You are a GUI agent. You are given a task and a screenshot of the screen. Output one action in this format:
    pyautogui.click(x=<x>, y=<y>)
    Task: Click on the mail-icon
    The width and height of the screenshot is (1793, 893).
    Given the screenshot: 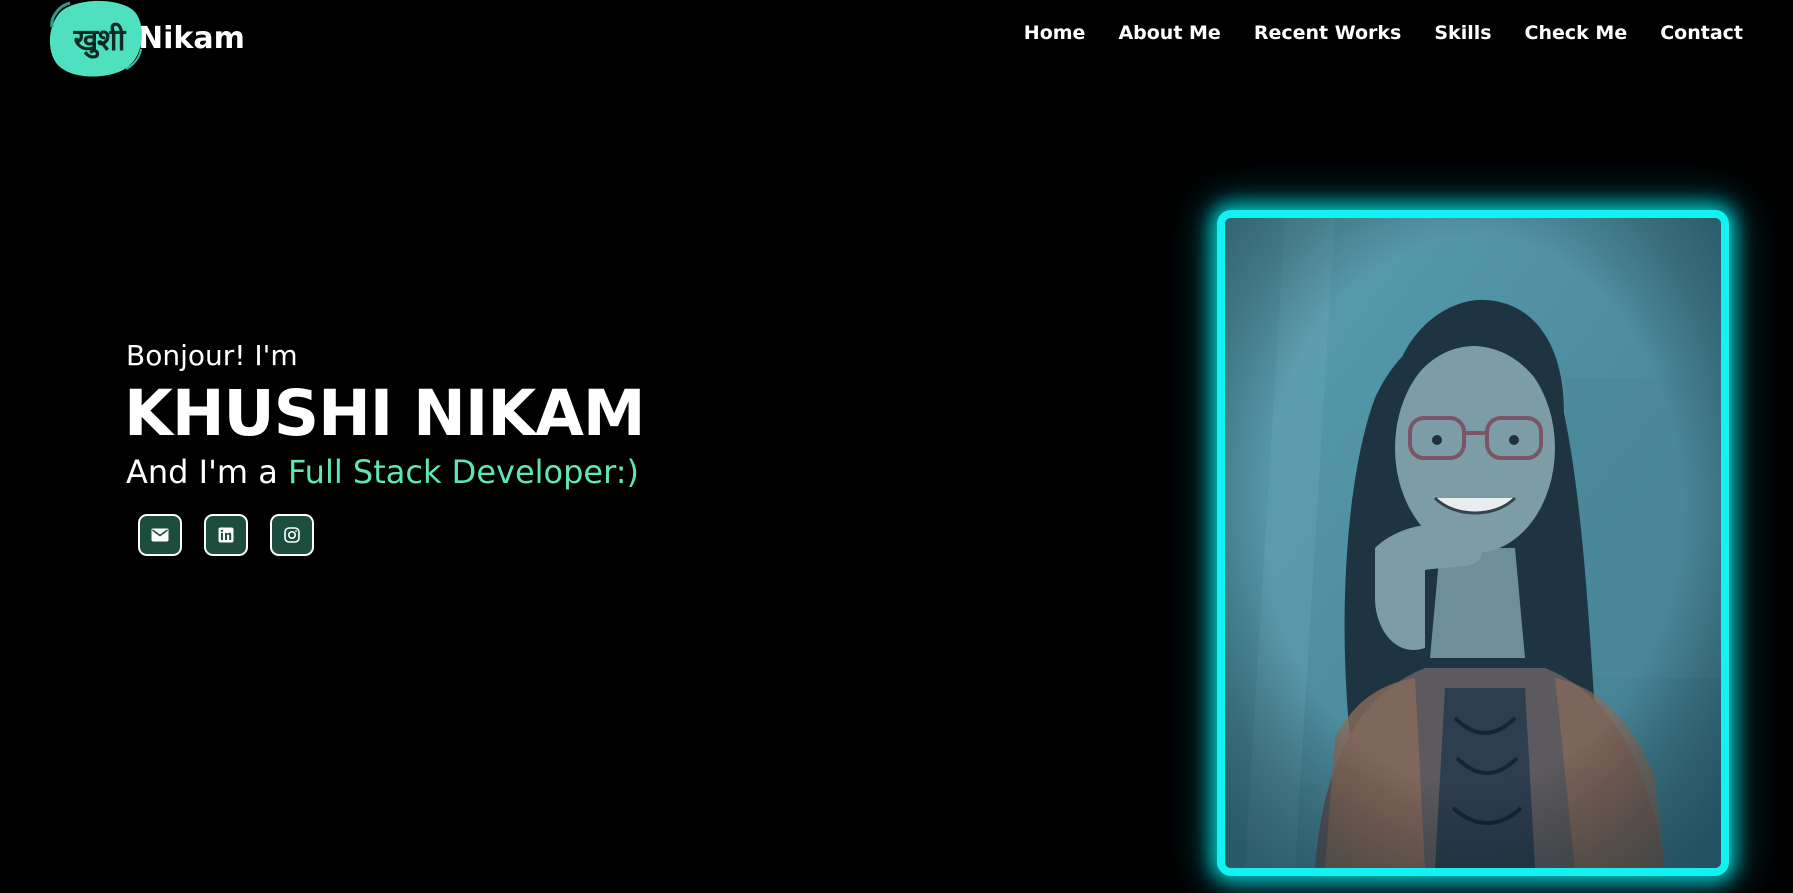 What is the action you would take?
    pyautogui.click(x=160, y=535)
    